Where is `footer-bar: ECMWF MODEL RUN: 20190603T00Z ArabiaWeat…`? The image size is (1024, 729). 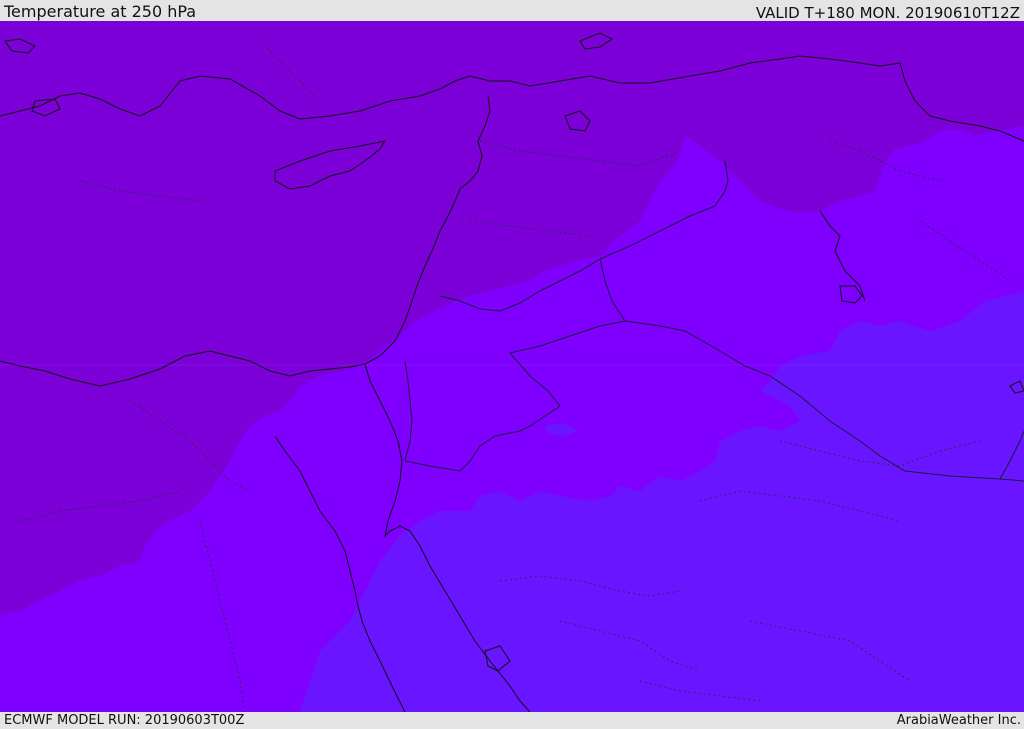 footer-bar: ECMWF MODEL RUN: 20190603T00Z ArabiaWeat… is located at coordinates (512, 720).